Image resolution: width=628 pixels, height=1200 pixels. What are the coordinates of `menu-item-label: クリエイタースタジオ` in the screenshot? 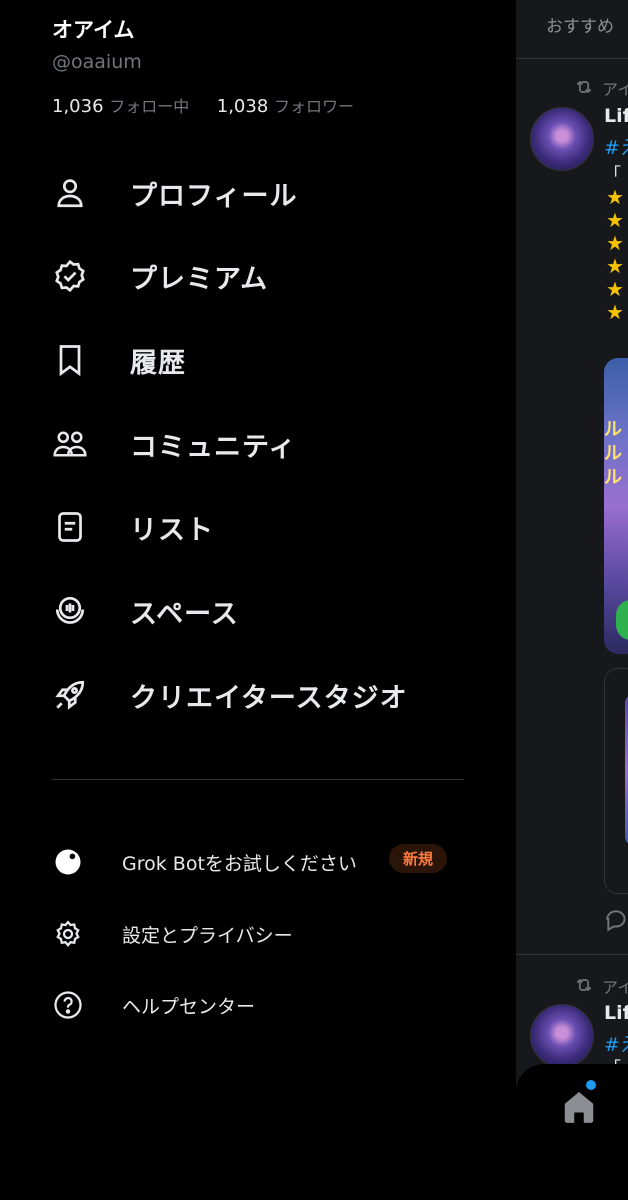 It's located at (269, 698).